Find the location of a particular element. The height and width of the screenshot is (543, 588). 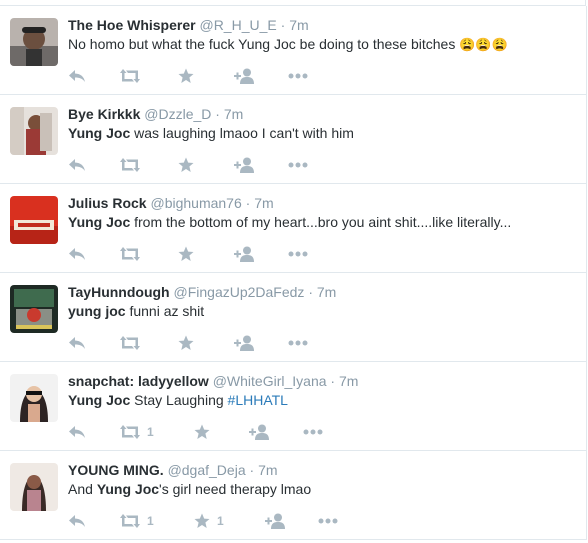

display-name: Julius Rock is located at coordinates (107, 203).